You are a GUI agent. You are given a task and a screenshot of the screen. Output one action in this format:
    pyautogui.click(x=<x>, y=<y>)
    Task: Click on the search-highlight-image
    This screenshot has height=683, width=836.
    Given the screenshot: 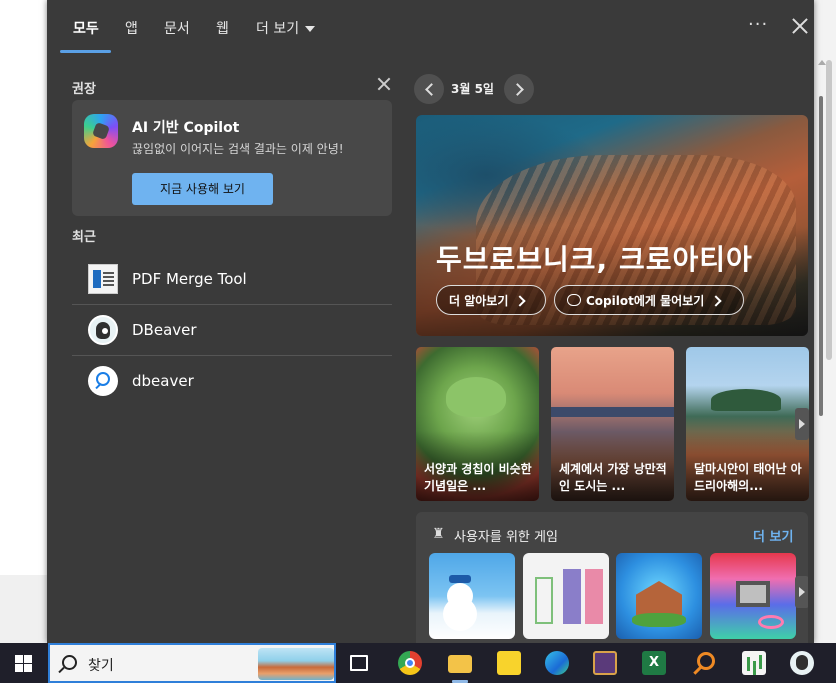 What is the action you would take?
    pyautogui.click(x=296, y=664)
    